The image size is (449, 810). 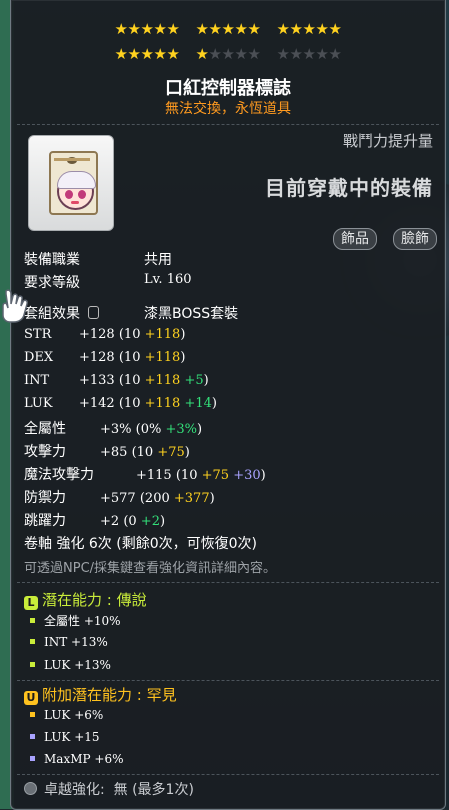 What do you see at coordinates (150, 568) in the screenshot?
I see `scroll-upgrade-note: 可透過NPC/採集鍵查看強化資訊詳細內容。` at bounding box center [150, 568].